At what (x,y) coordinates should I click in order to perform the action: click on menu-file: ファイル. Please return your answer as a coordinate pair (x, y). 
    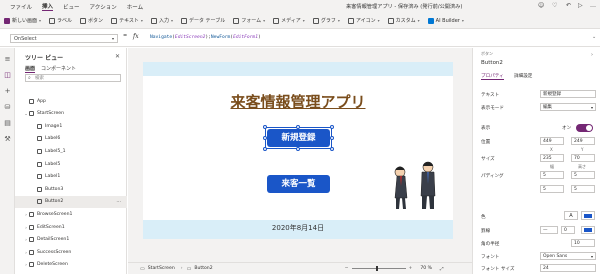
    Looking at the image, I should click on (21, 7).